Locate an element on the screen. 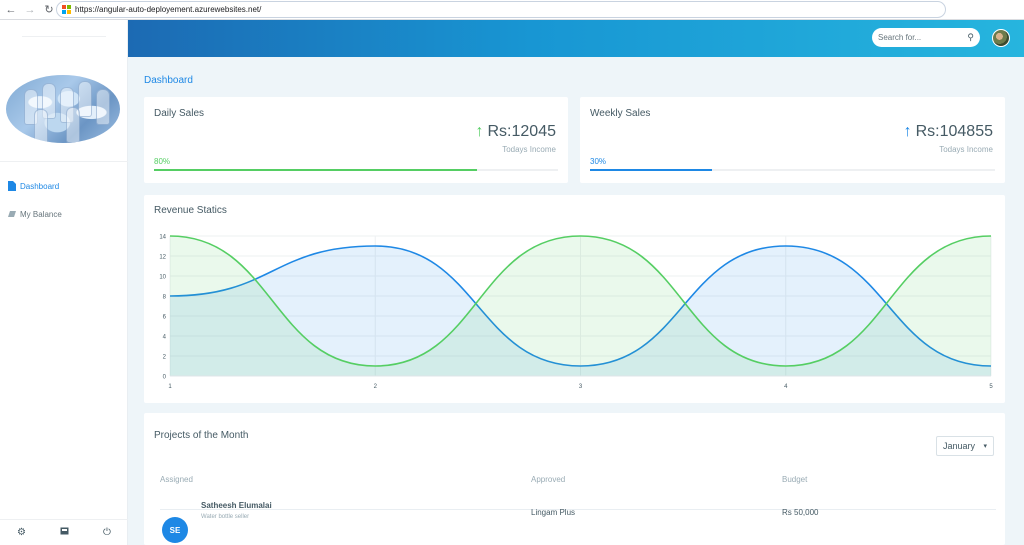 The height and width of the screenshot is (545, 1024). x-tick-label: 1 is located at coordinates (170, 387).